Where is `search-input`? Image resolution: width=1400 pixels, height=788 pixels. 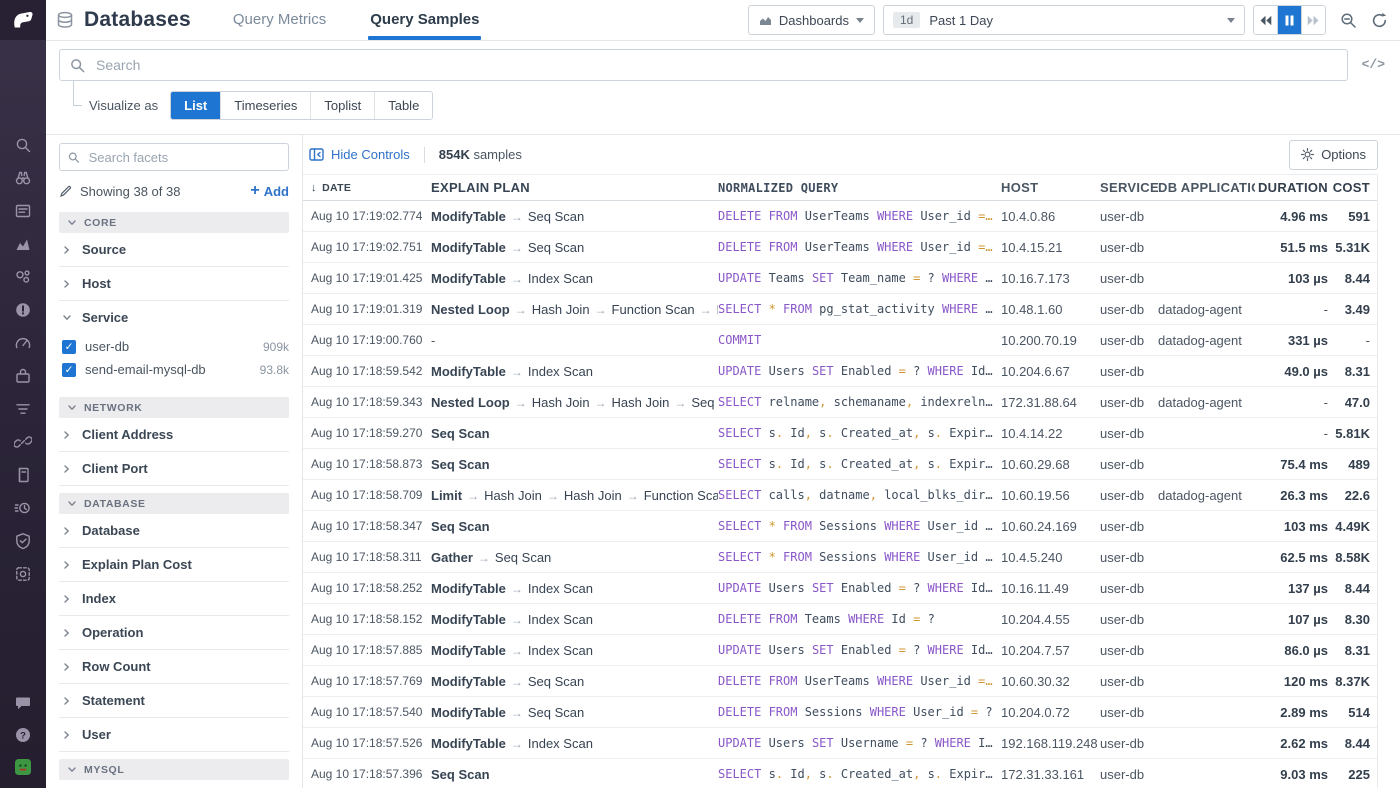 search-input is located at coordinates (715, 65).